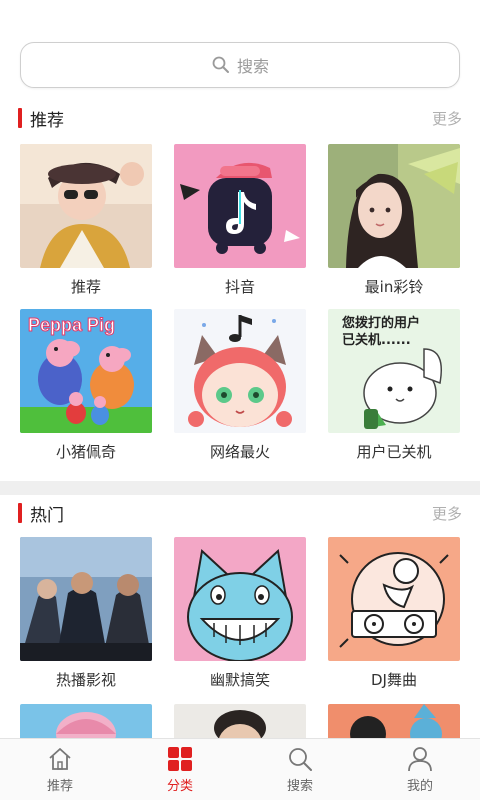 The width and height of the screenshot is (480, 800). I want to click on tab-label: 我的, so click(419, 786).